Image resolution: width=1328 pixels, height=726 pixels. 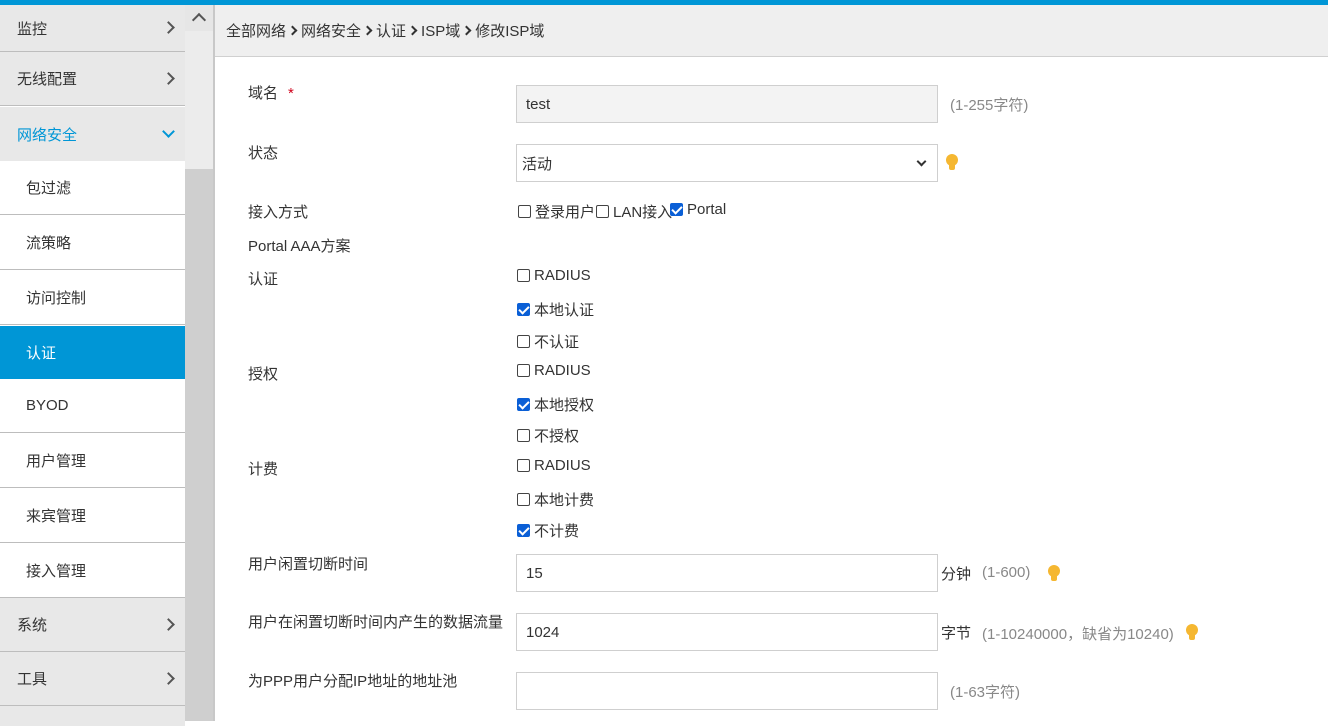 I want to click on sidebar-item-label: 流策略, so click(x=49, y=243).